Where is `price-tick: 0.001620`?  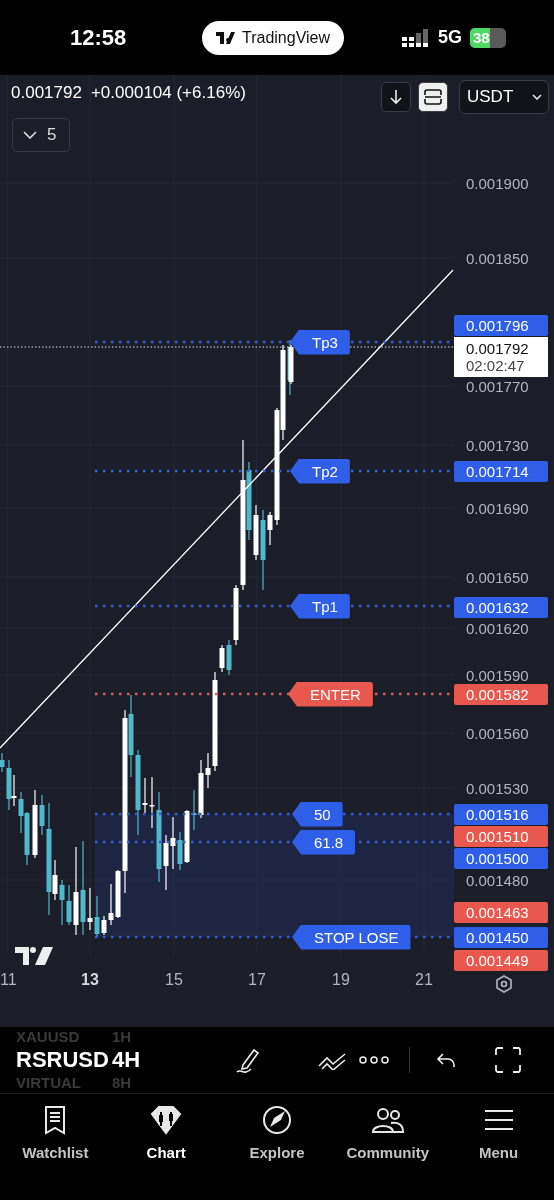 price-tick: 0.001620 is located at coordinates (497, 628).